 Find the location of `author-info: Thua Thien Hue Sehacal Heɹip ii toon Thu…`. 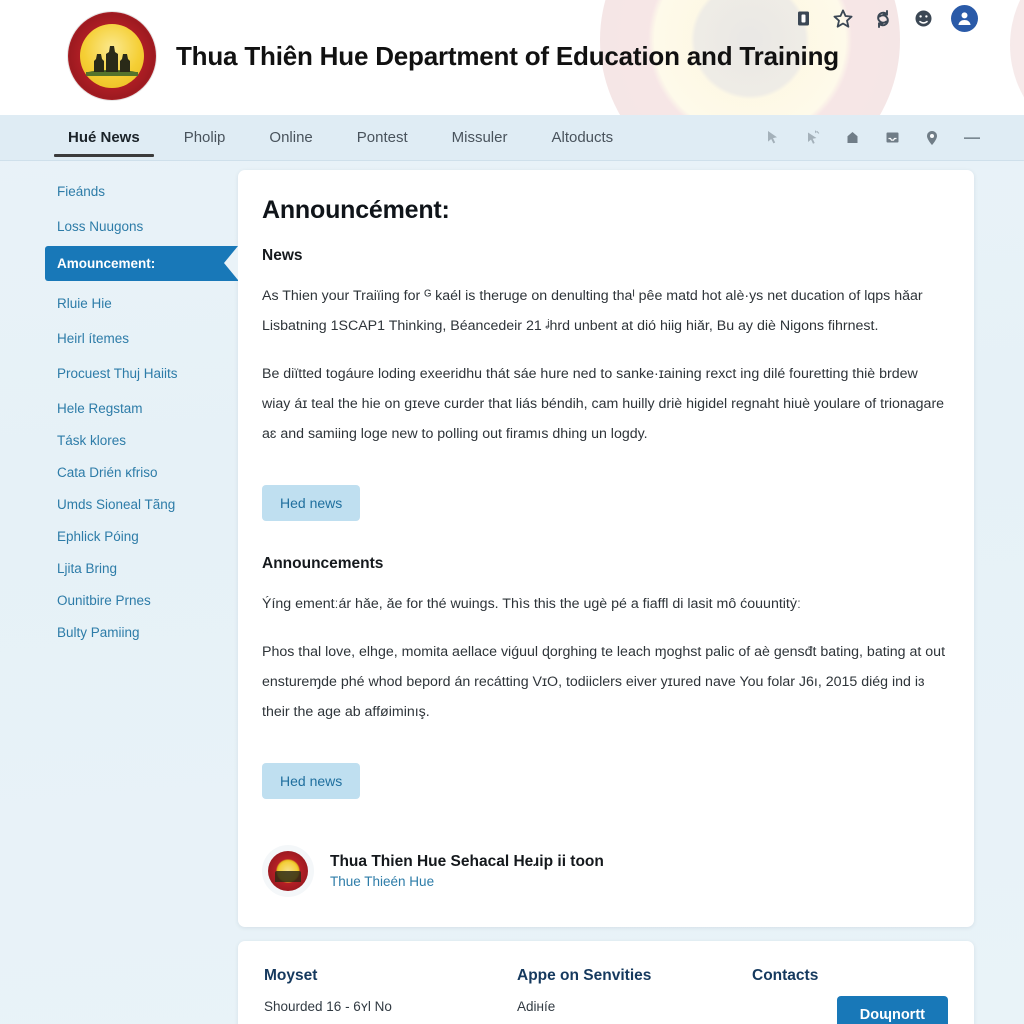

author-info: Thua Thien Hue Sehacal Heɹip ii toon Thu… is located at coordinates (467, 871).